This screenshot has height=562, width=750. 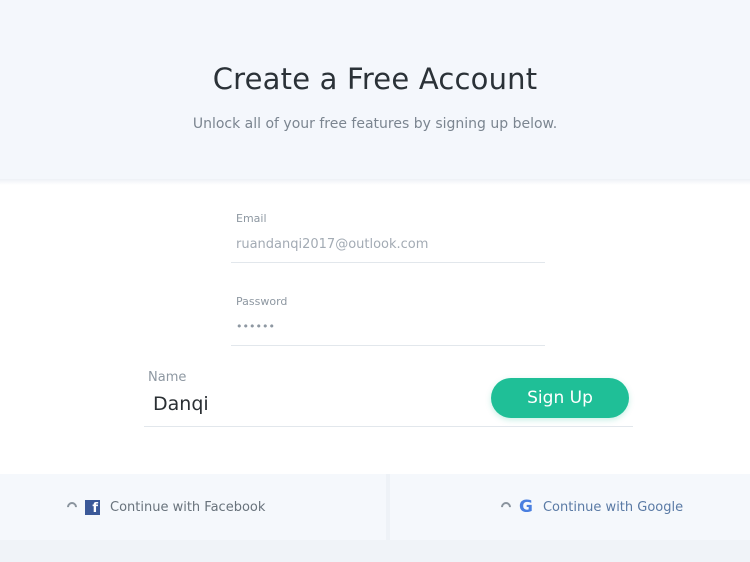 What do you see at coordinates (388, 426) in the screenshot?
I see `name-underline` at bounding box center [388, 426].